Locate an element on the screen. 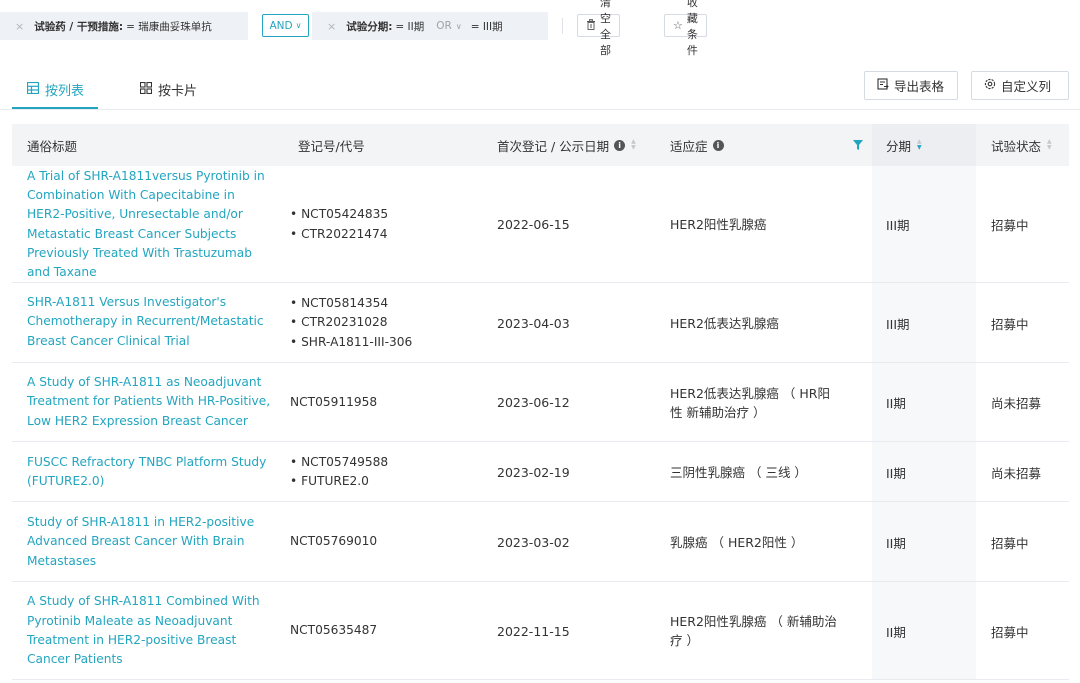 The image size is (1080, 683). registration-id: NCT05635487 is located at coordinates (334, 630).